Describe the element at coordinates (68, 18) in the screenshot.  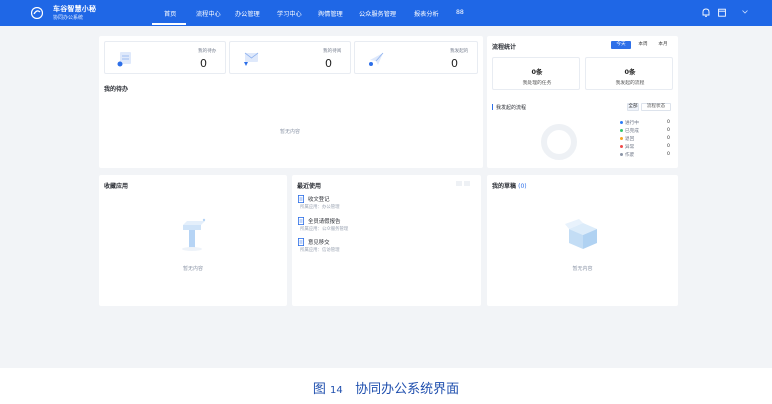
I see `brand-subtitle: 协同办公系统` at that location.